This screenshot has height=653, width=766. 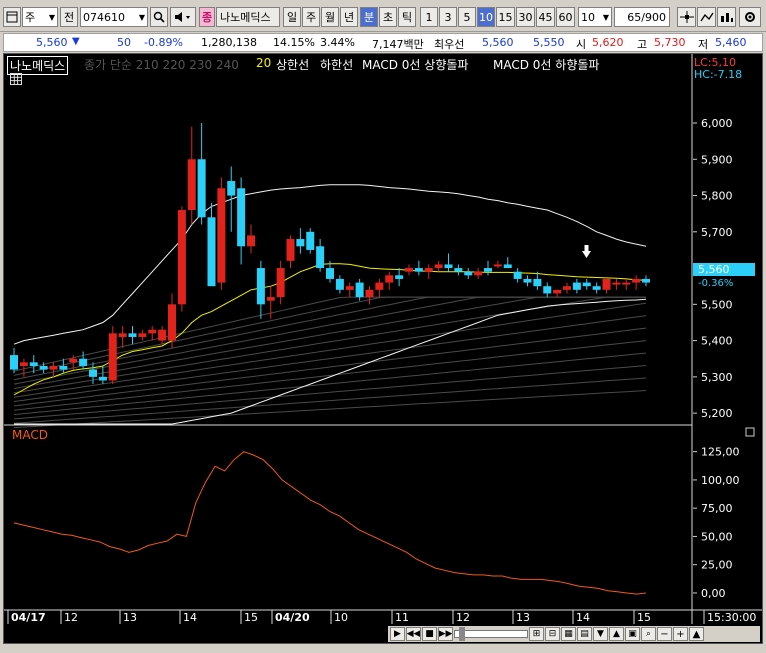 I want to click on interval-select: 10 ▼, so click(x=595, y=17).